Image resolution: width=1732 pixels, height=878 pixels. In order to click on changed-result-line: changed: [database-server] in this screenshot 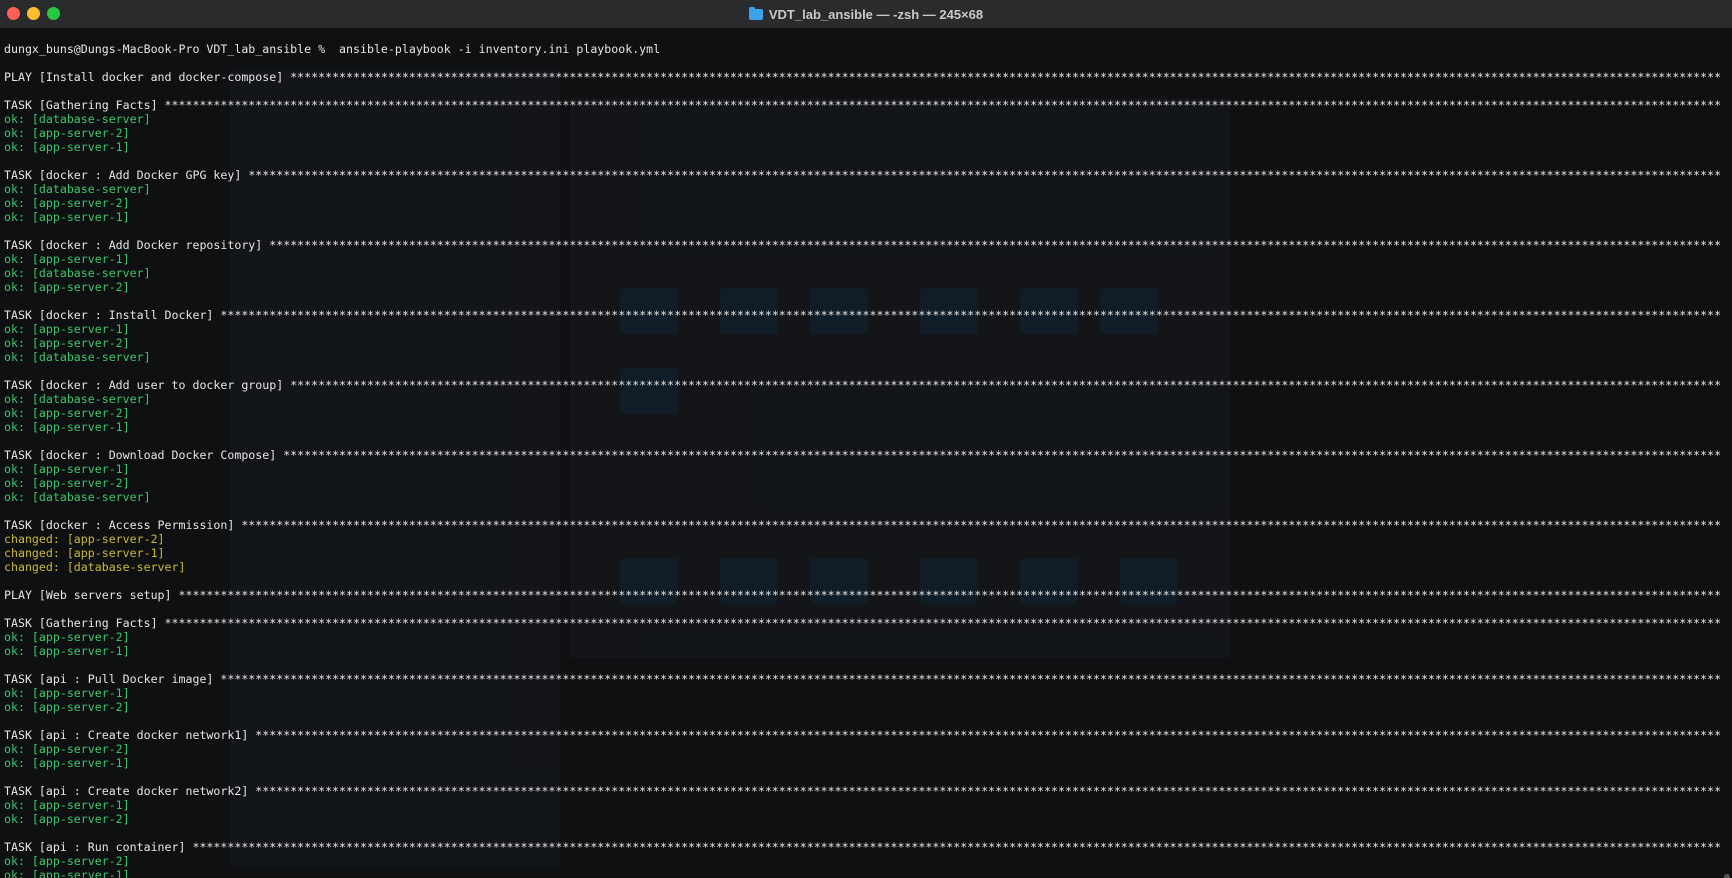, I will do `click(862, 567)`.